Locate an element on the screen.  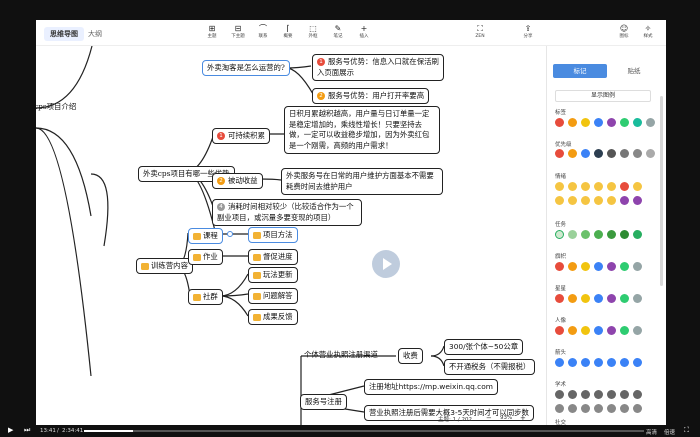
flag-gray-icon is located at coordinates (637, 266).